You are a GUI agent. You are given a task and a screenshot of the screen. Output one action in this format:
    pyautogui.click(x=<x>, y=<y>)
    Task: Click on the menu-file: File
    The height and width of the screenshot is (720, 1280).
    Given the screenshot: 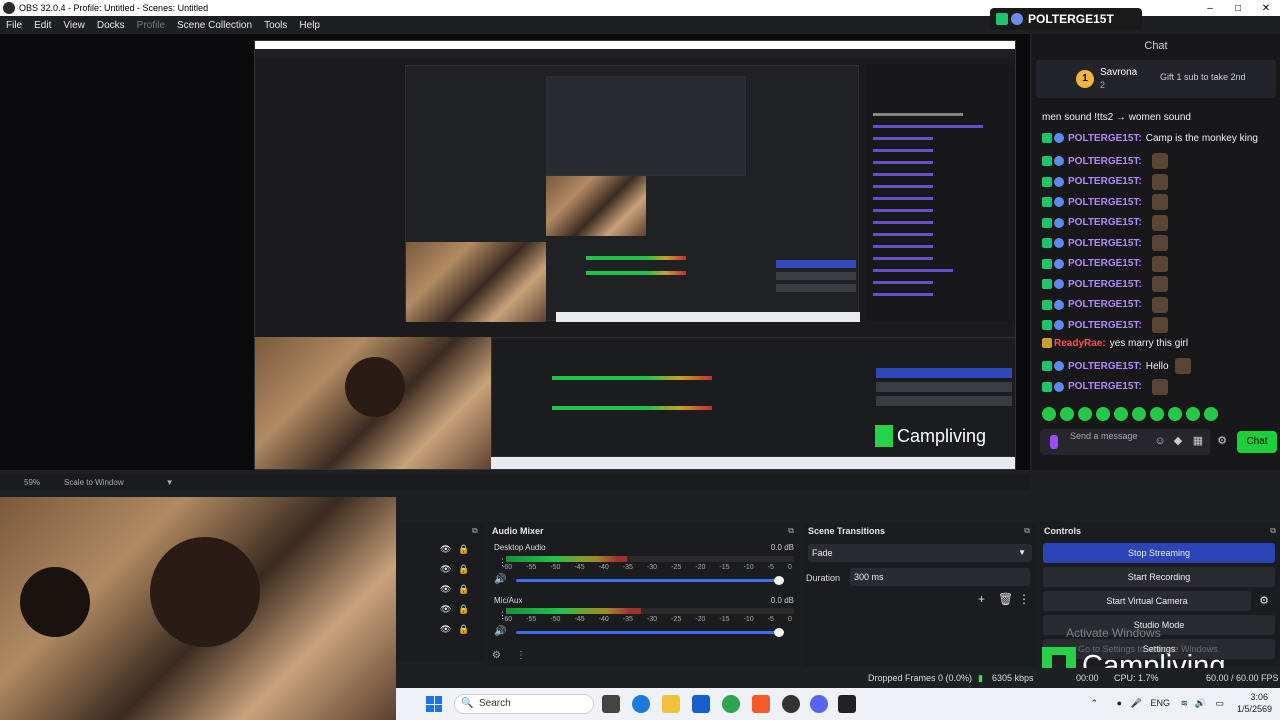 What is the action you would take?
    pyautogui.click(x=14, y=25)
    